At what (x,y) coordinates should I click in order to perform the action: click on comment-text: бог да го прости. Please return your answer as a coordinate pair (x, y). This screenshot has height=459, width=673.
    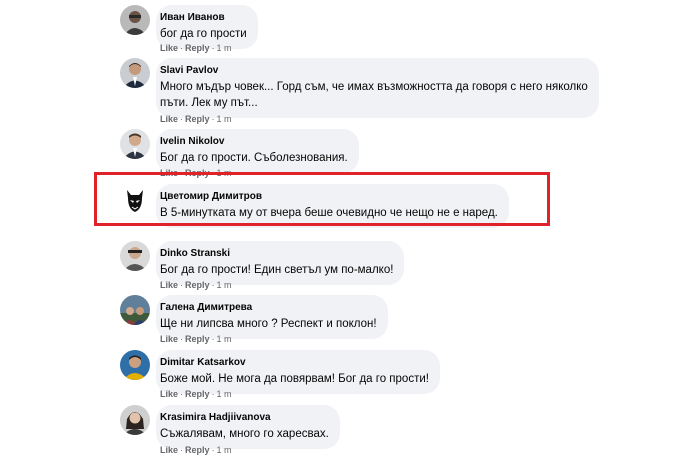
    Looking at the image, I should click on (203, 34).